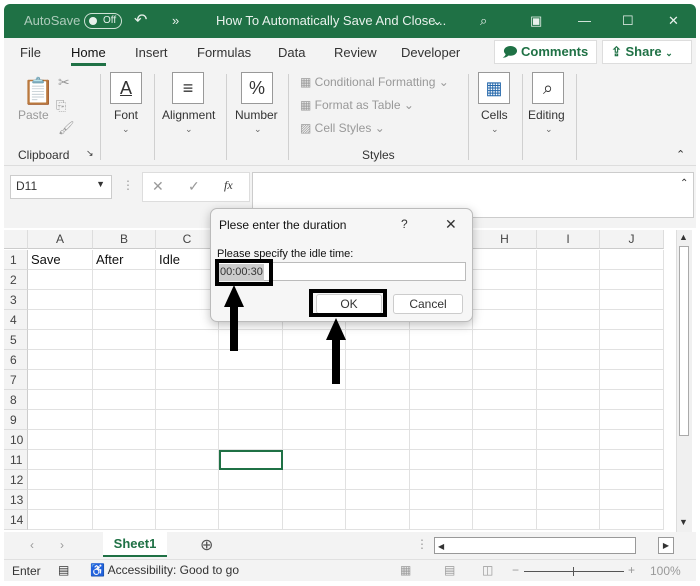 The image size is (700, 586). Describe the element at coordinates (124, 420) in the screenshot. I see `cell-B9` at that location.